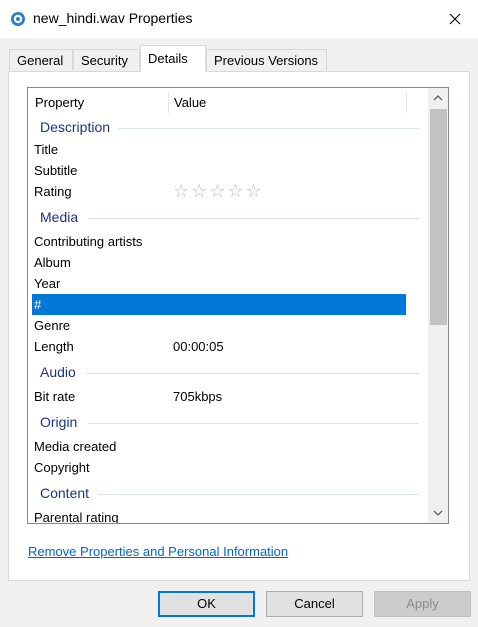 This screenshot has width=478, height=627. I want to click on property-name: Genre, so click(52, 325).